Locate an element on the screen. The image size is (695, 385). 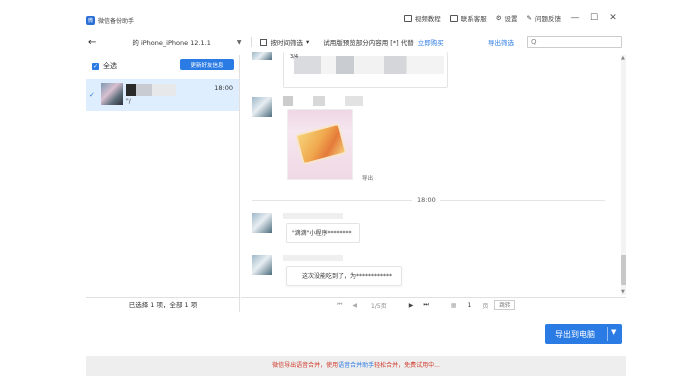
message-bubble: 3/4 is located at coordinates (365, 70).